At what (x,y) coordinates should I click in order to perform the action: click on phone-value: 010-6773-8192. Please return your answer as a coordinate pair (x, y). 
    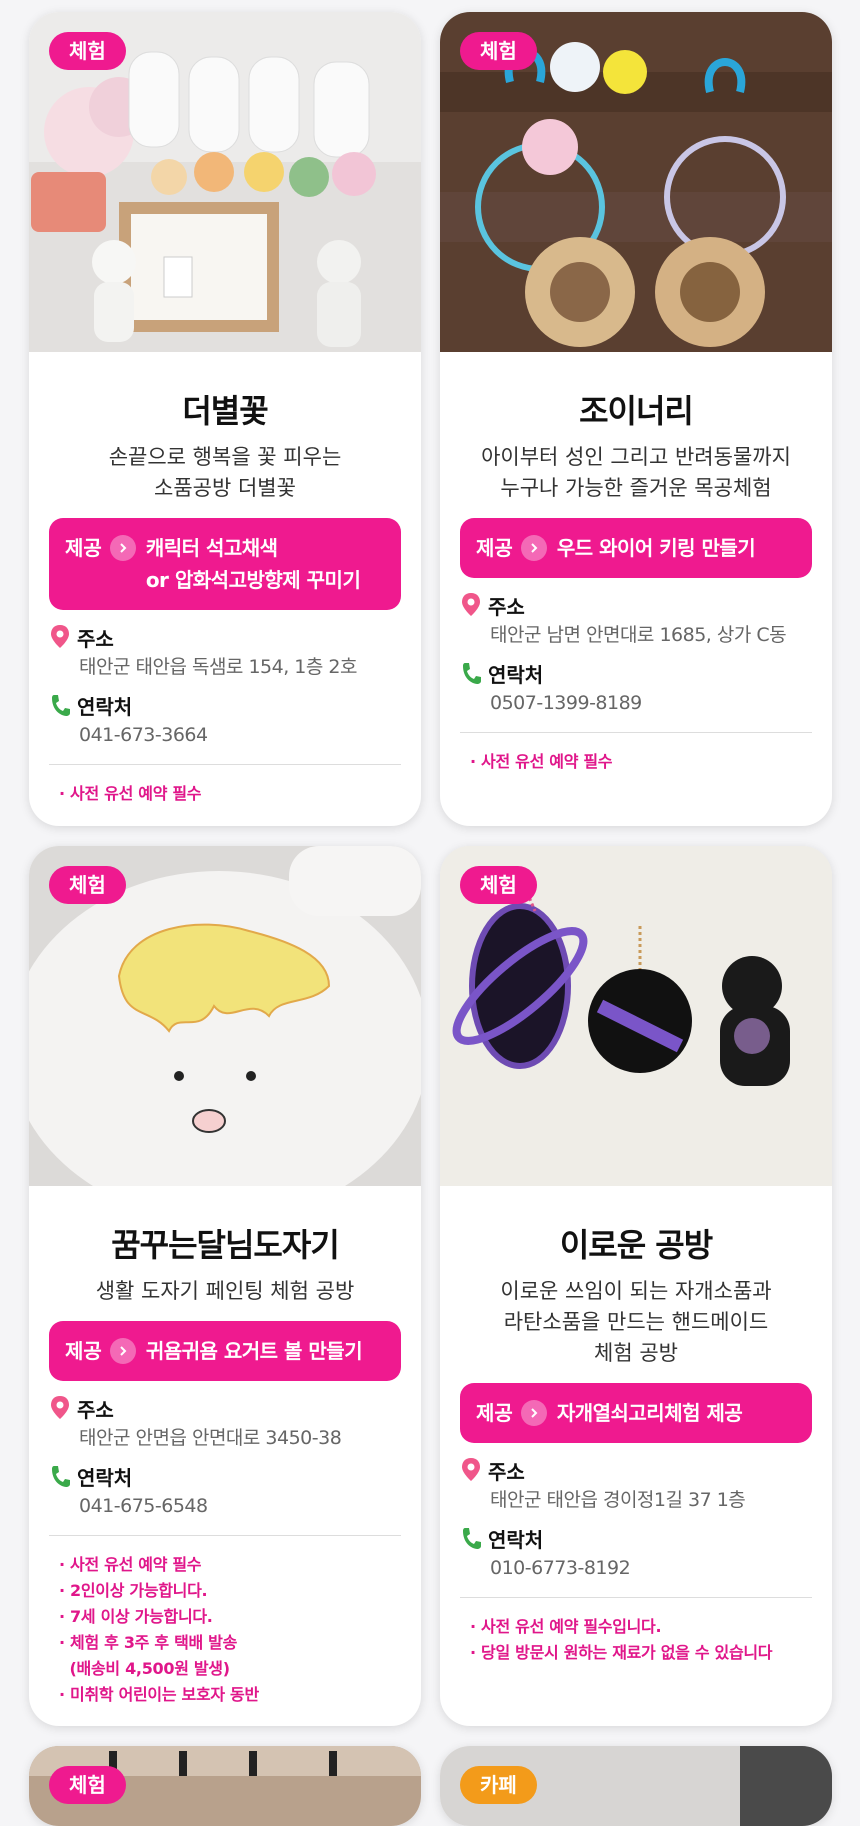
    Looking at the image, I should click on (636, 1568).